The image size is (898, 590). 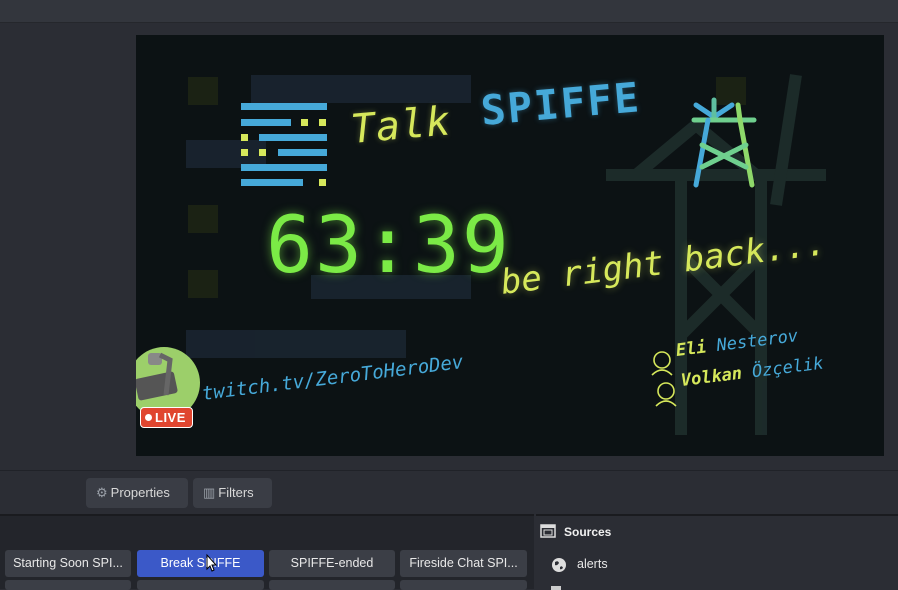 I want to click on dock-icon, so click(x=548, y=531).